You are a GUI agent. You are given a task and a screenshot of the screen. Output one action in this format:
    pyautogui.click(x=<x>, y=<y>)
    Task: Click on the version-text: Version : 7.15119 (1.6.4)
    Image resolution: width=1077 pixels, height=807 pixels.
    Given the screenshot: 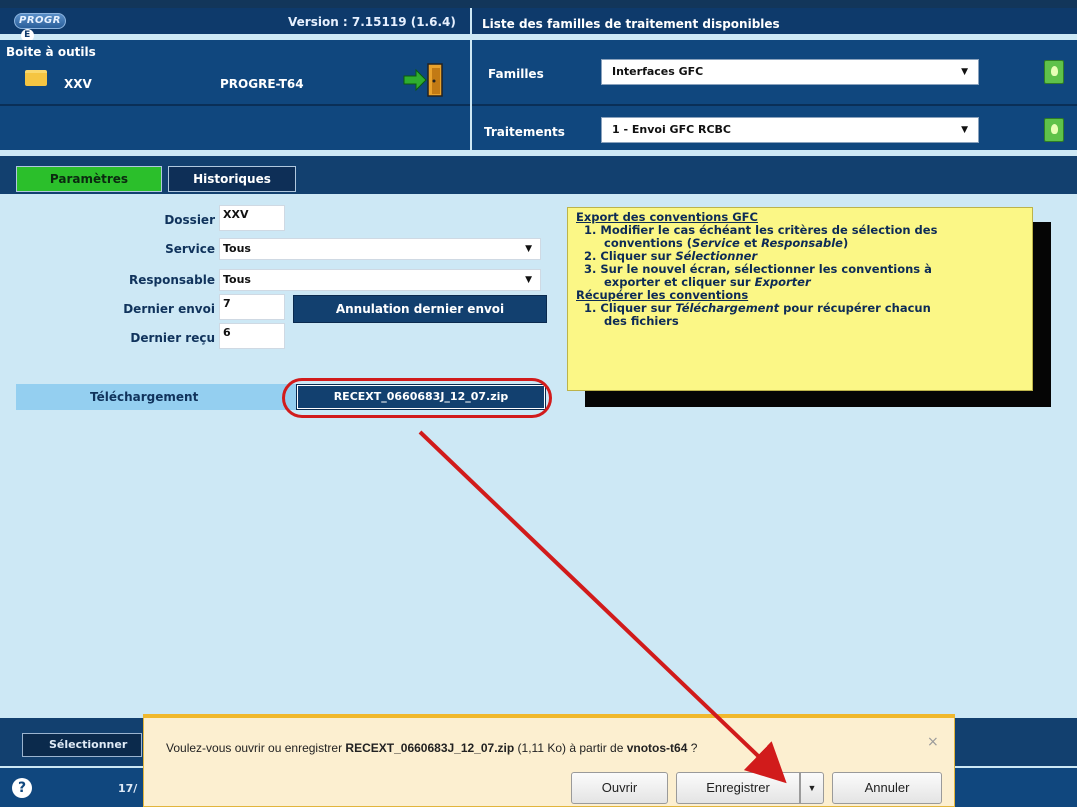 What is the action you would take?
    pyautogui.click(x=372, y=22)
    